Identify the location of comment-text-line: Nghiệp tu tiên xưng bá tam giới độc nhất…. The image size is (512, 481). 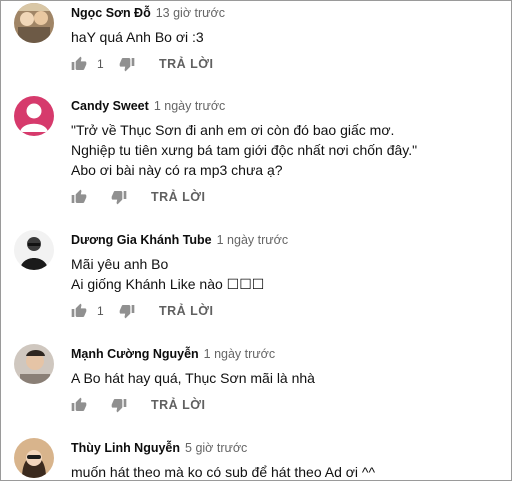
(244, 150).